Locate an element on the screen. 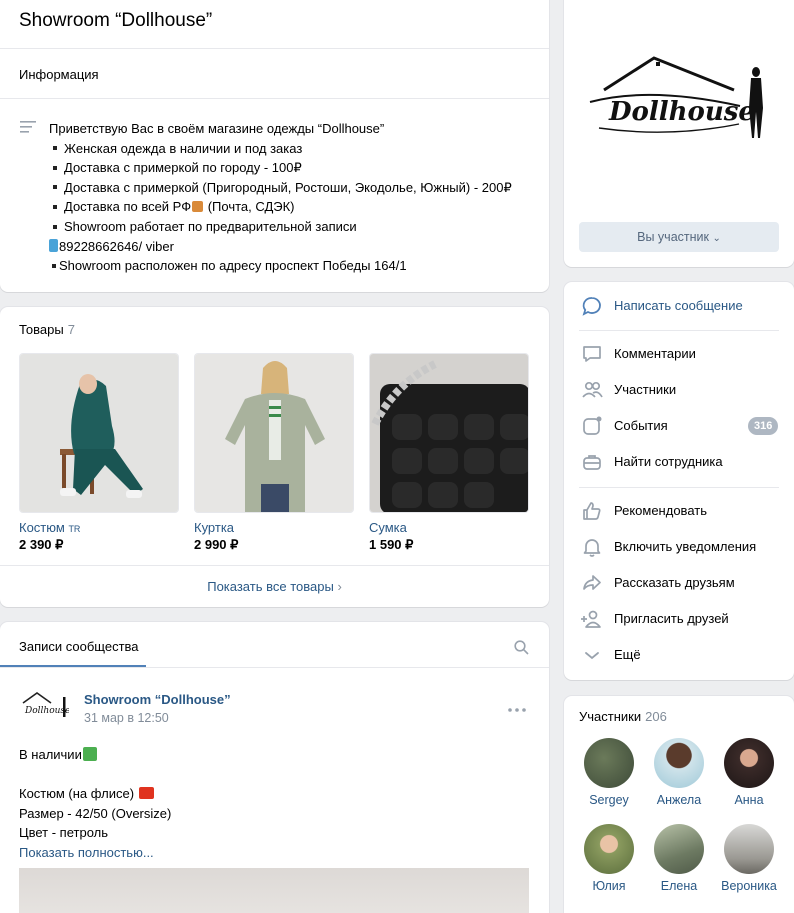 Image resolution: width=794 pixels, height=913 pixels. member-item: Анжела is located at coordinates (679, 772).